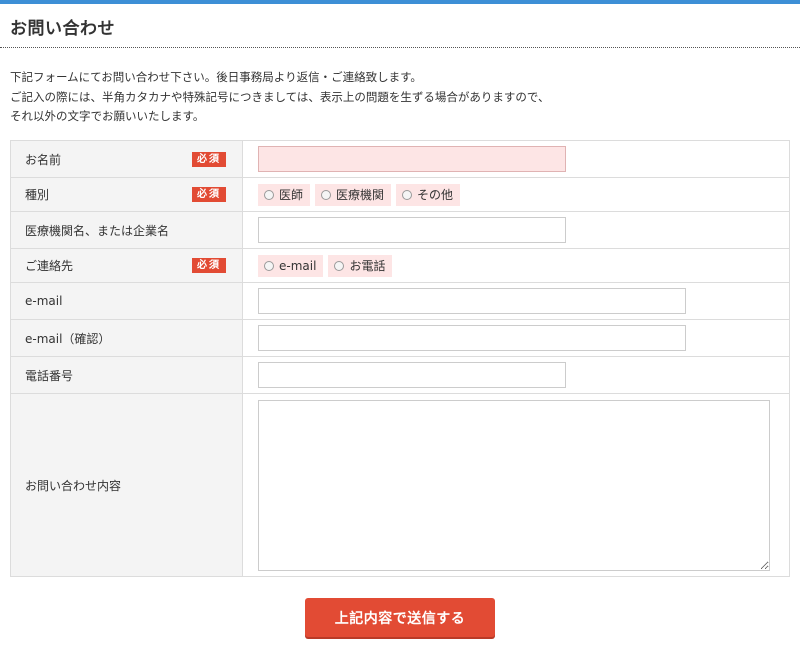 The height and width of the screenshot is (650, 800). Describe the element at coordinates (216, 77) in the screenshot. I see `intro-line-1: 下記フォームにてお問い合わせ下さい。後日事務局より返信・ご連絡致します。` at that location.